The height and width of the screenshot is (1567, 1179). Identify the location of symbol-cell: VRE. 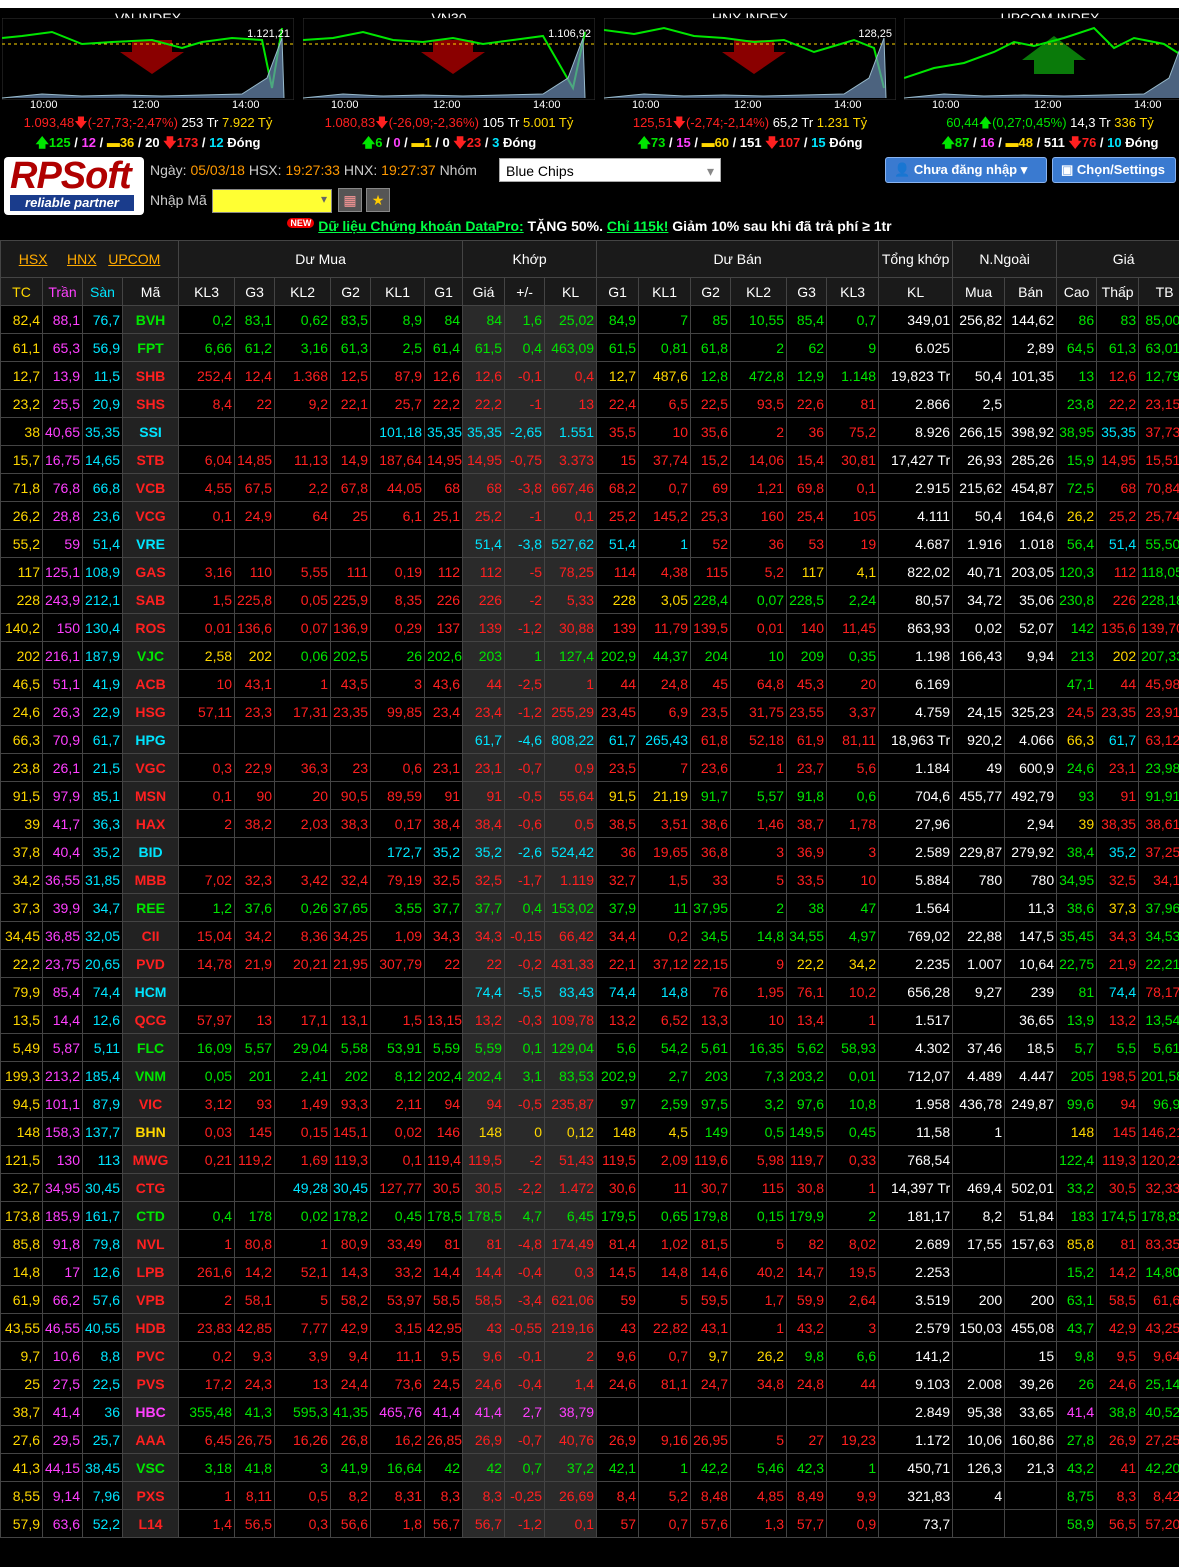
(150, 543).